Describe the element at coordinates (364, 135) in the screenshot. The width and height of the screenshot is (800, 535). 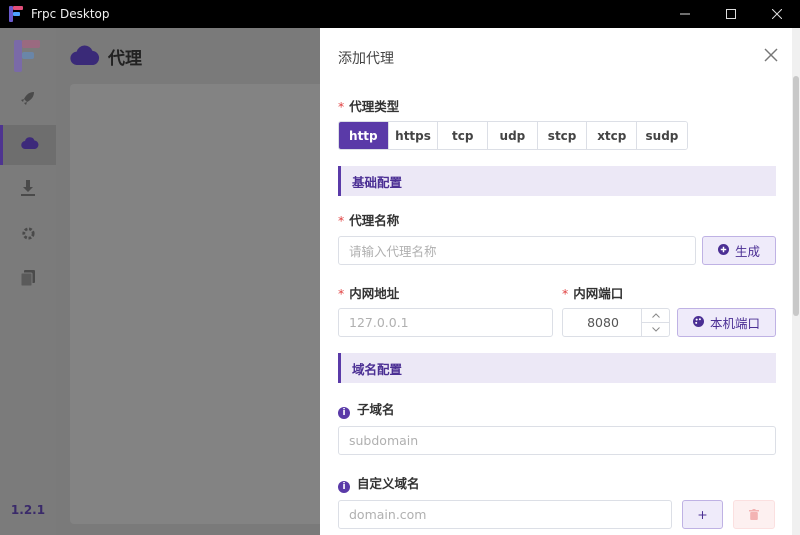
I see `proxy-type-http: http` at that location.